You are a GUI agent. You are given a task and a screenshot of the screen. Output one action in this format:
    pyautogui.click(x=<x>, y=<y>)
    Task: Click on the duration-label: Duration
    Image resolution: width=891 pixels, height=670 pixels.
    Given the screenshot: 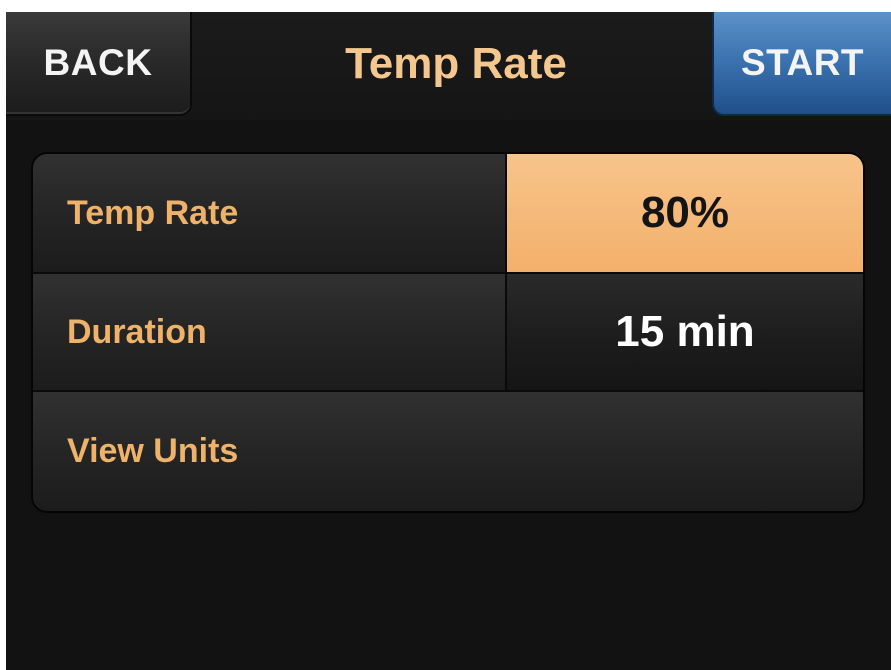 What is the action you would take?
    pyautogui.click(x=269, y=332)
    